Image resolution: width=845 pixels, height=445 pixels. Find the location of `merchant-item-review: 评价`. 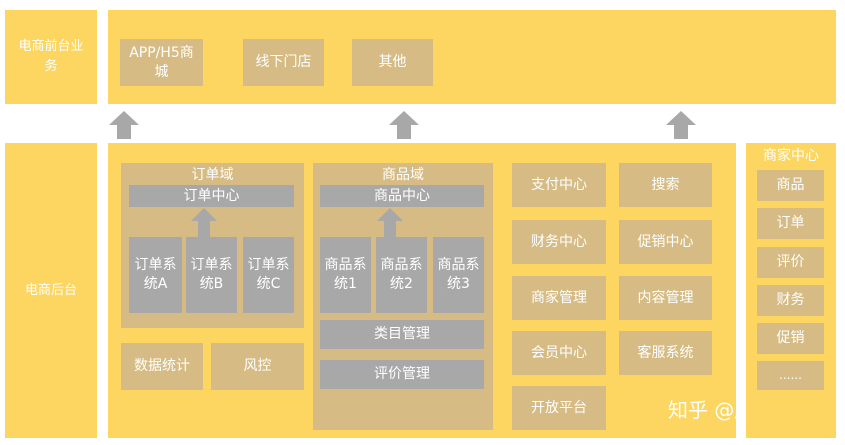

merchant-item-review: 评价 is located at coordinates (790, 262).